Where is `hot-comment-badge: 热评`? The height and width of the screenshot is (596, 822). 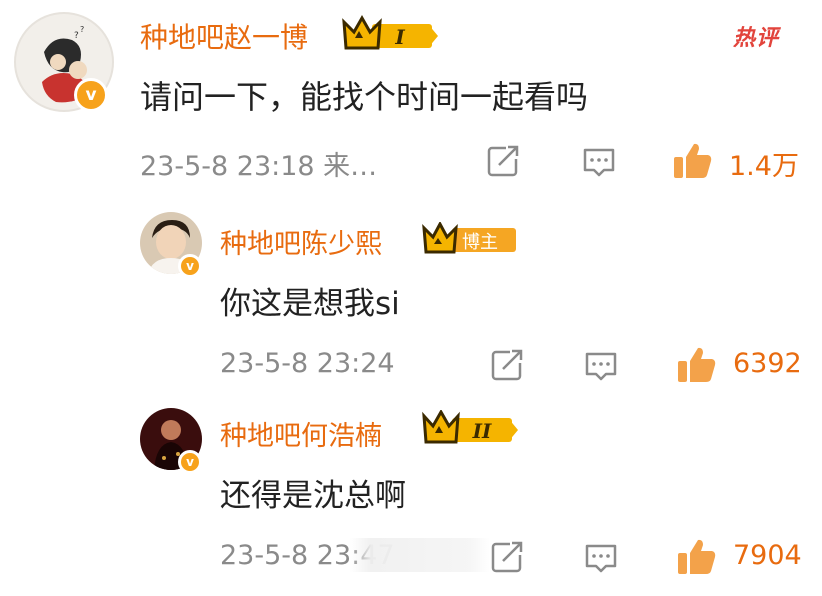
hot-comment-badge: 热评 is located at coordinates (756, 38).